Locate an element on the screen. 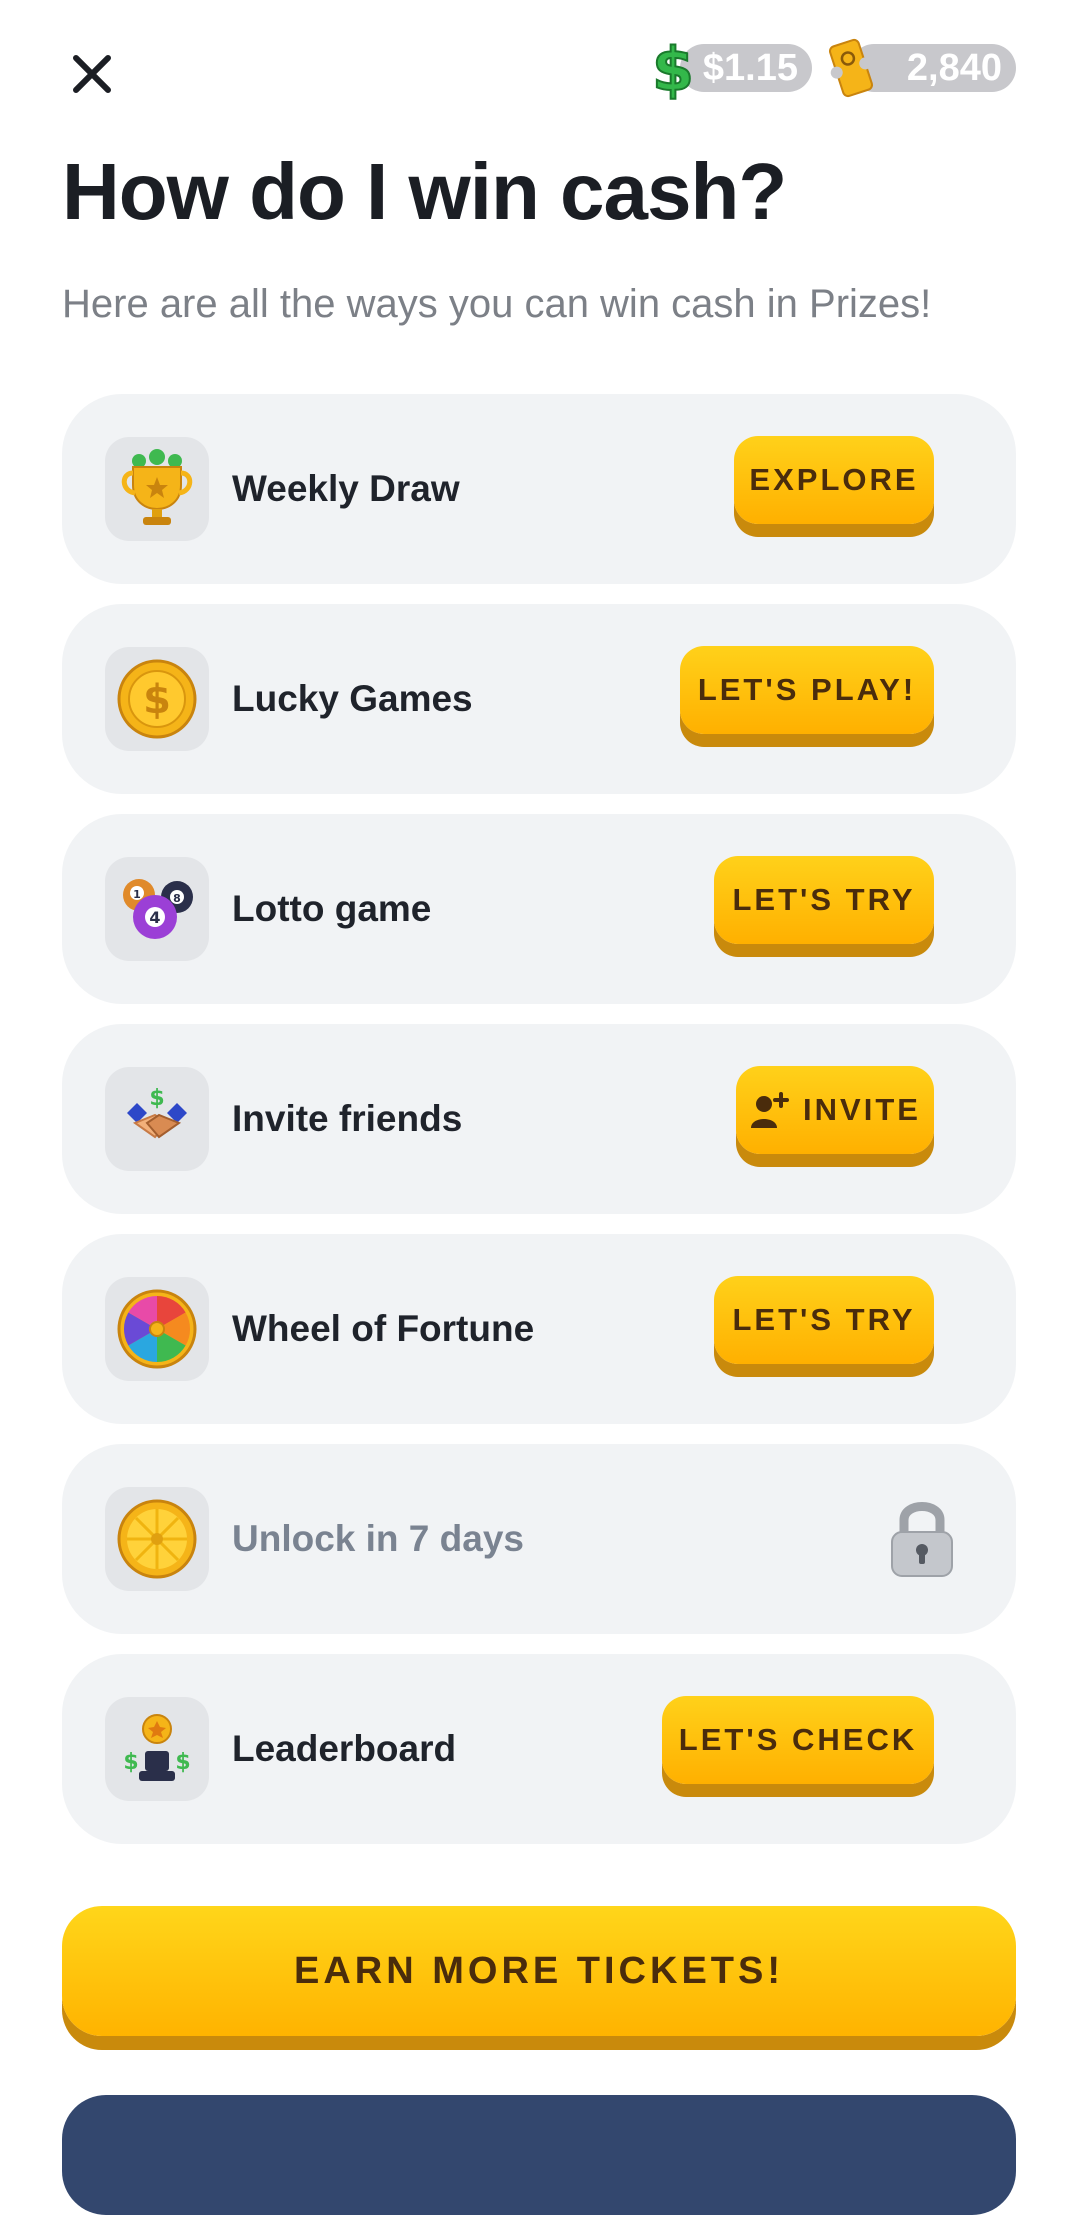 The width and height of the screenshot is (1080, 2215). fortune-wheel-icon-box is located at coordinates (157, 1329).